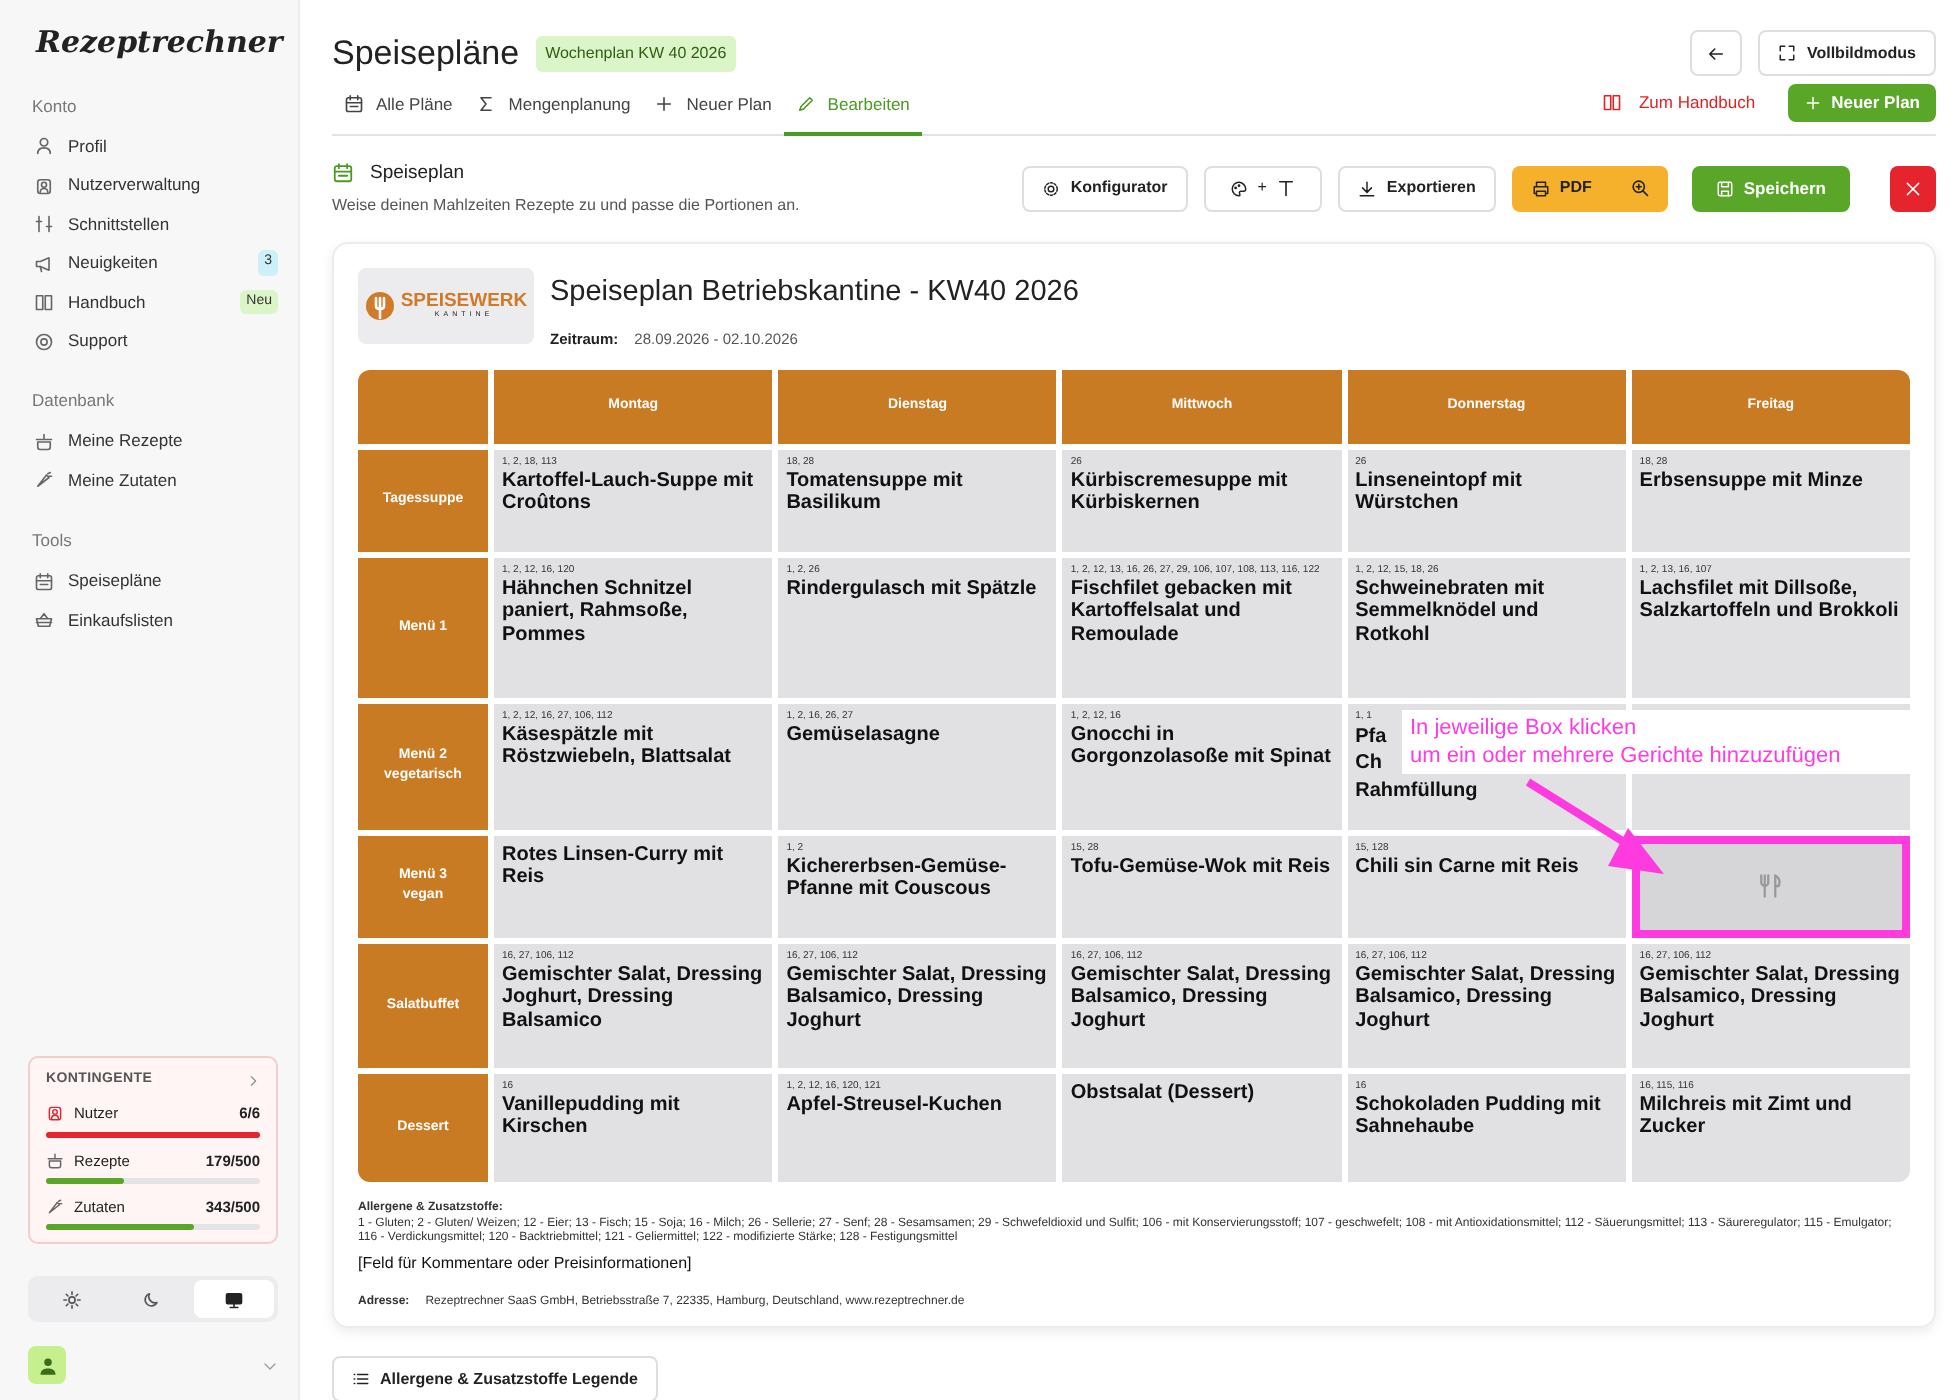 The height and width of the screenshot is (1400, 1958). I want to click on section-heading: Konto, so click(55, 106).